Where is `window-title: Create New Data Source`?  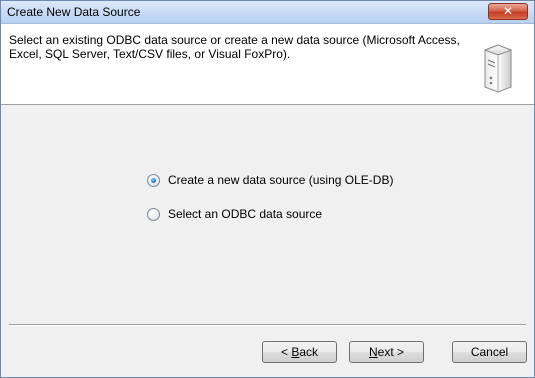
window-title: Create New Data Source is located at coordinates (74, 12).